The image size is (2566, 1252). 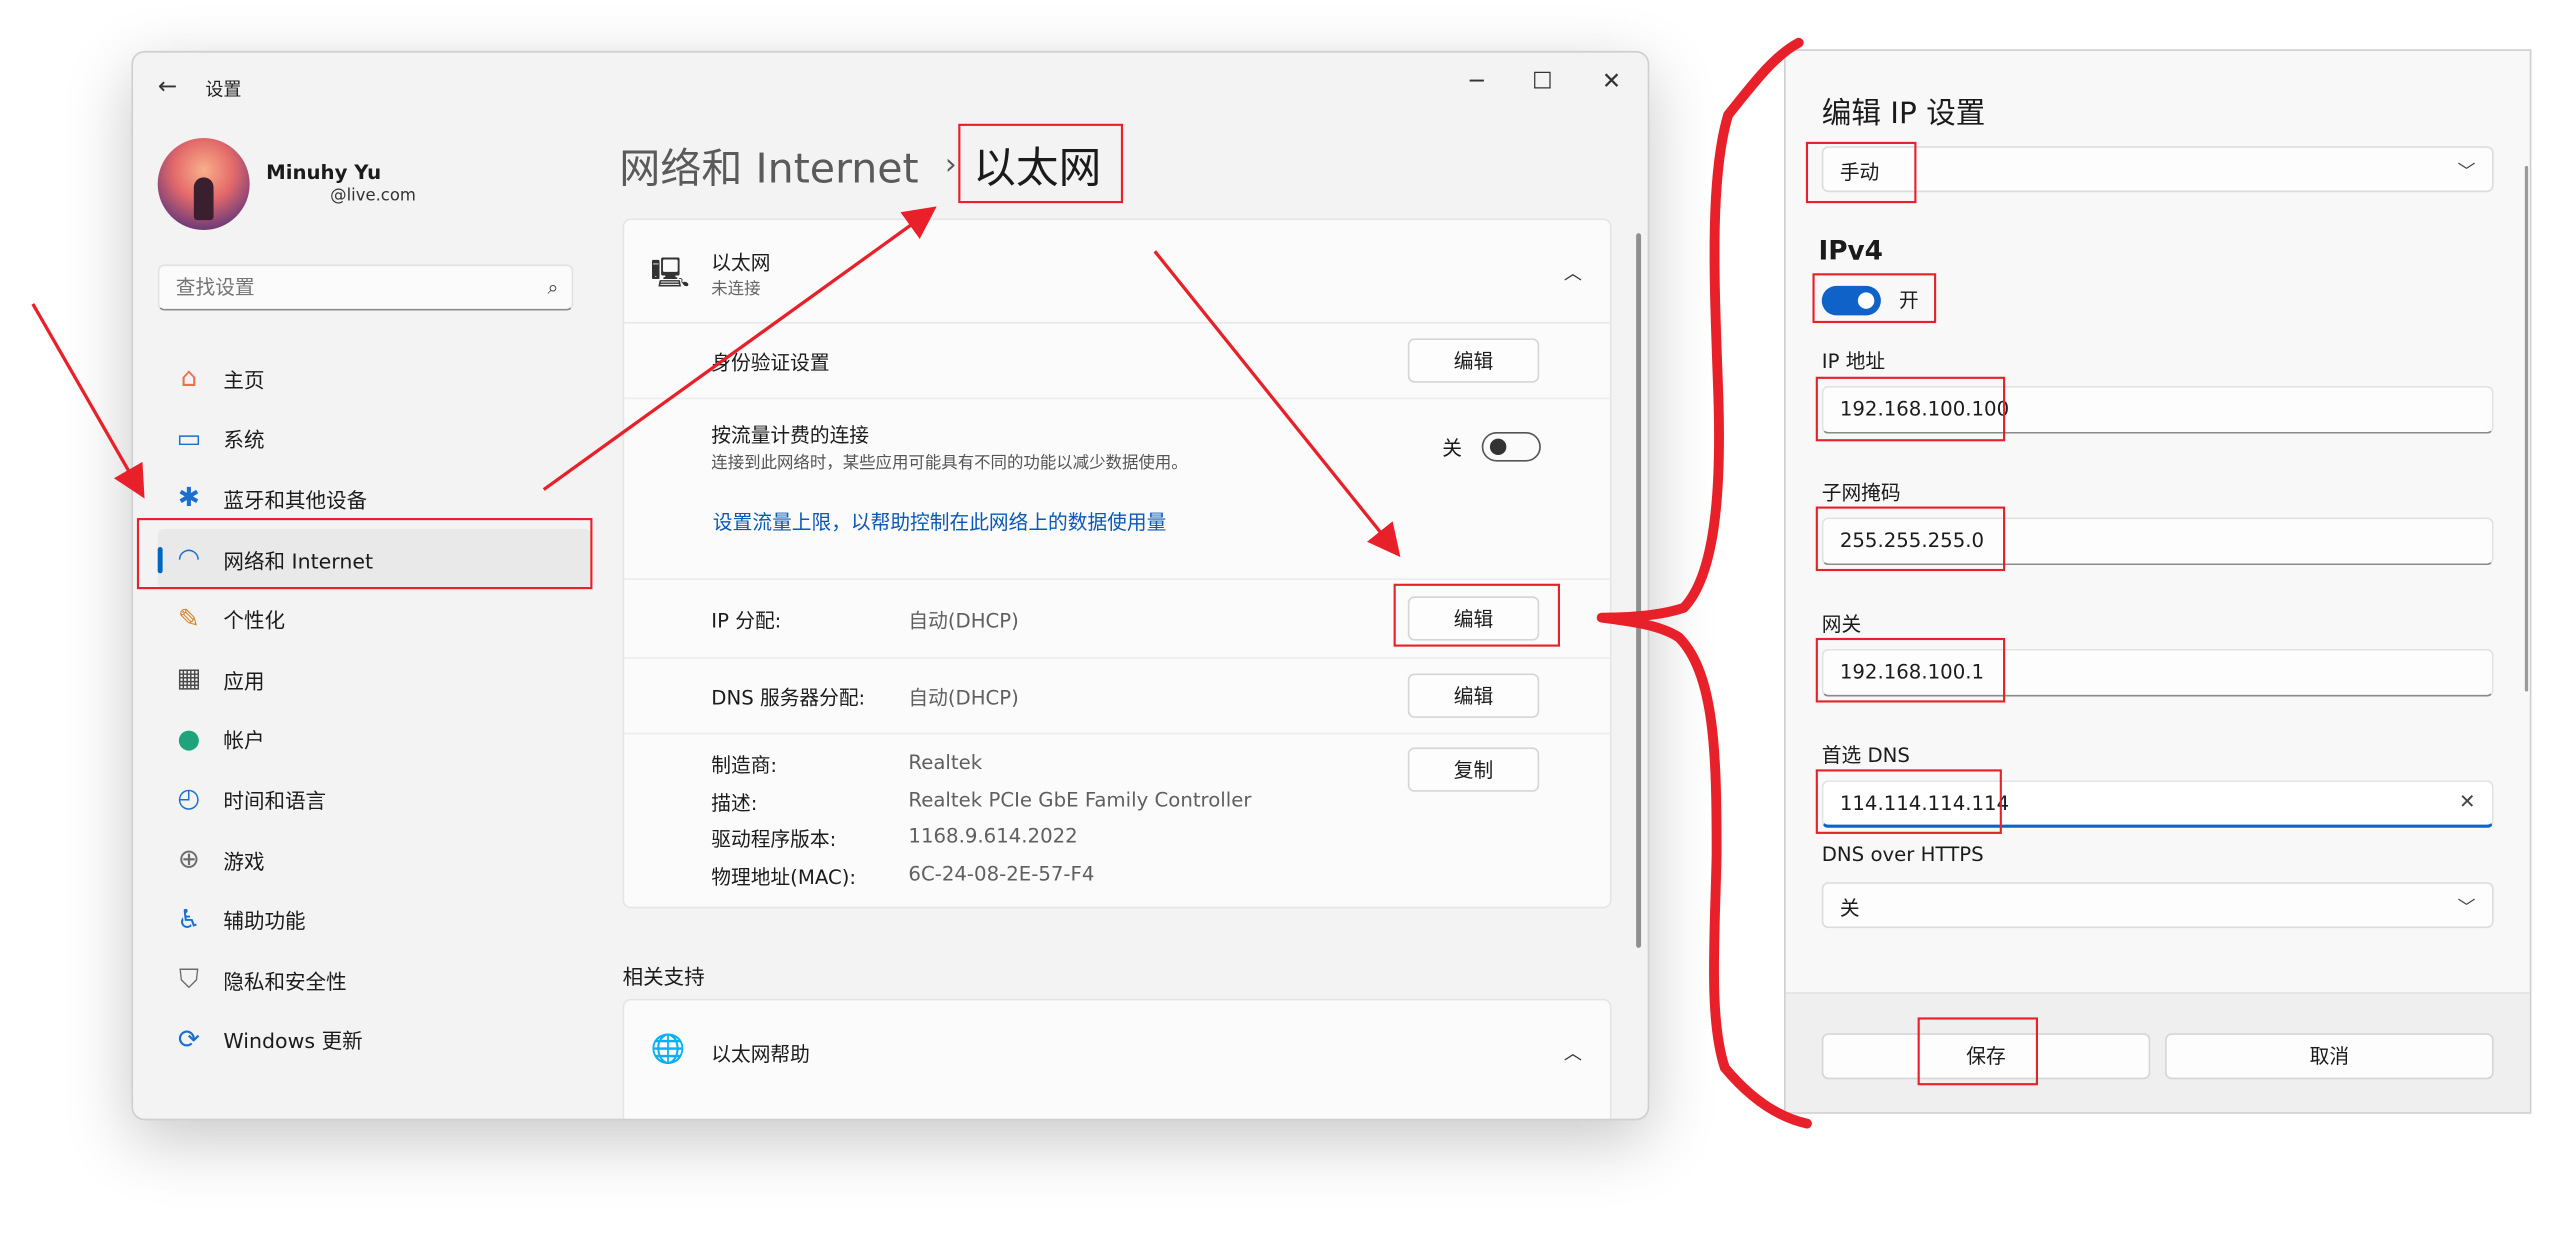 I want to click on sidebar-item-label: Windows 更新, so click(x=292, y=1039).